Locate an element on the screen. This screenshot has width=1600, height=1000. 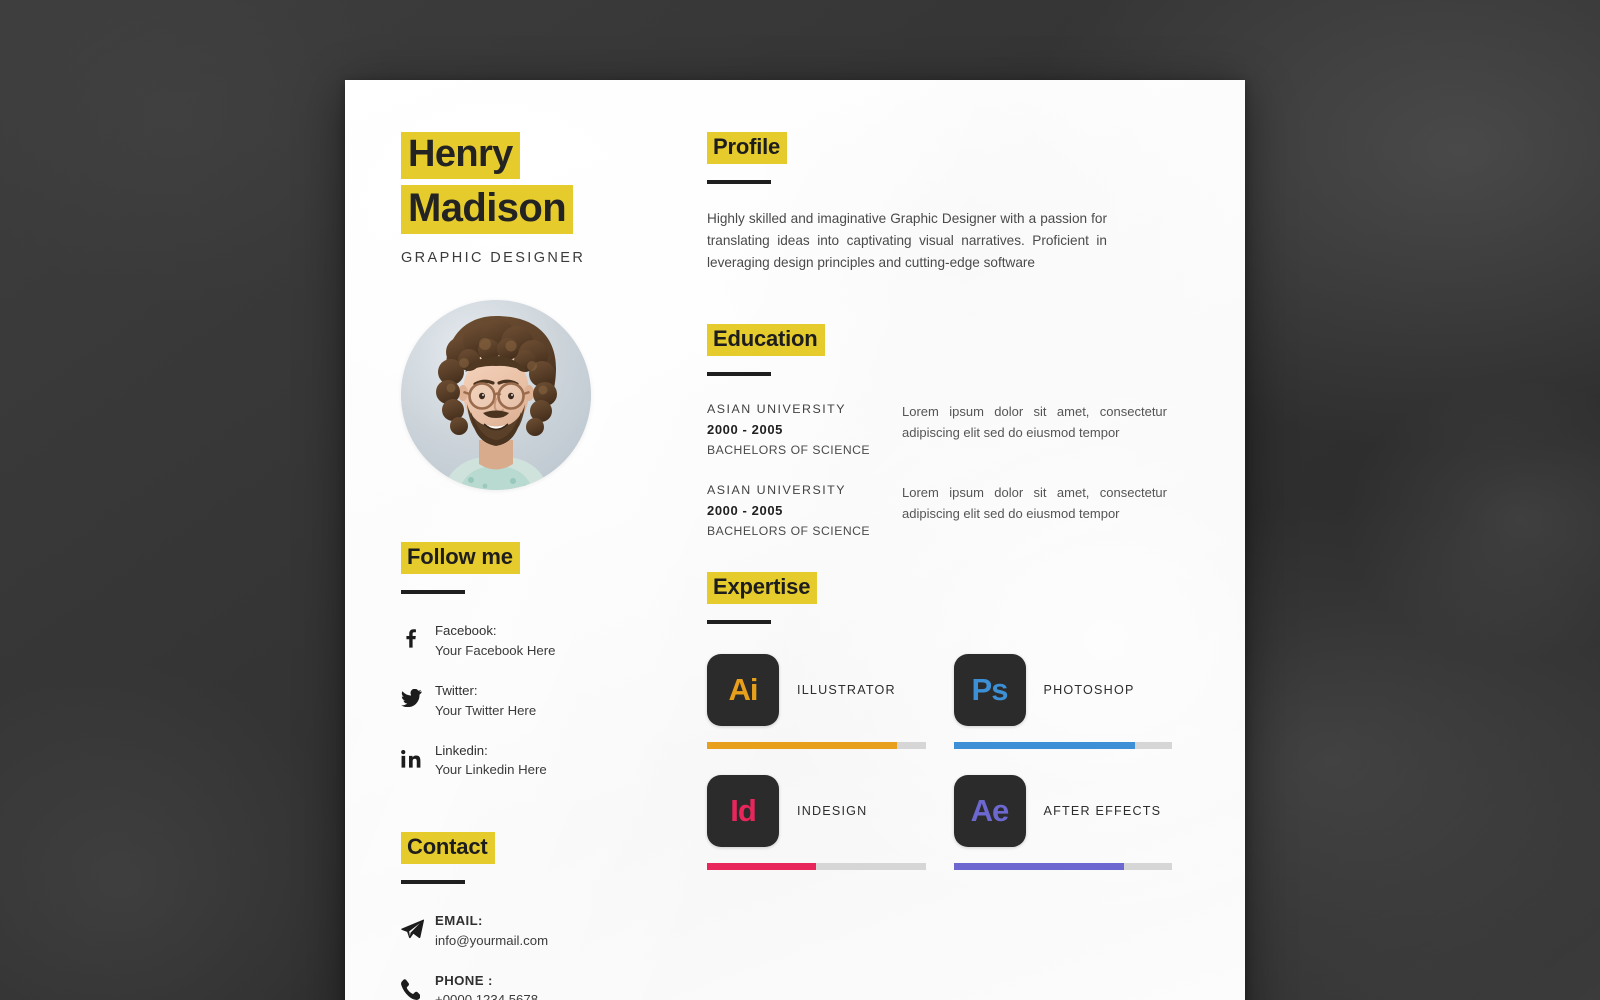
skill-illustrator: Ai ILLUSTRATOR is located at coordinates (816, 702).